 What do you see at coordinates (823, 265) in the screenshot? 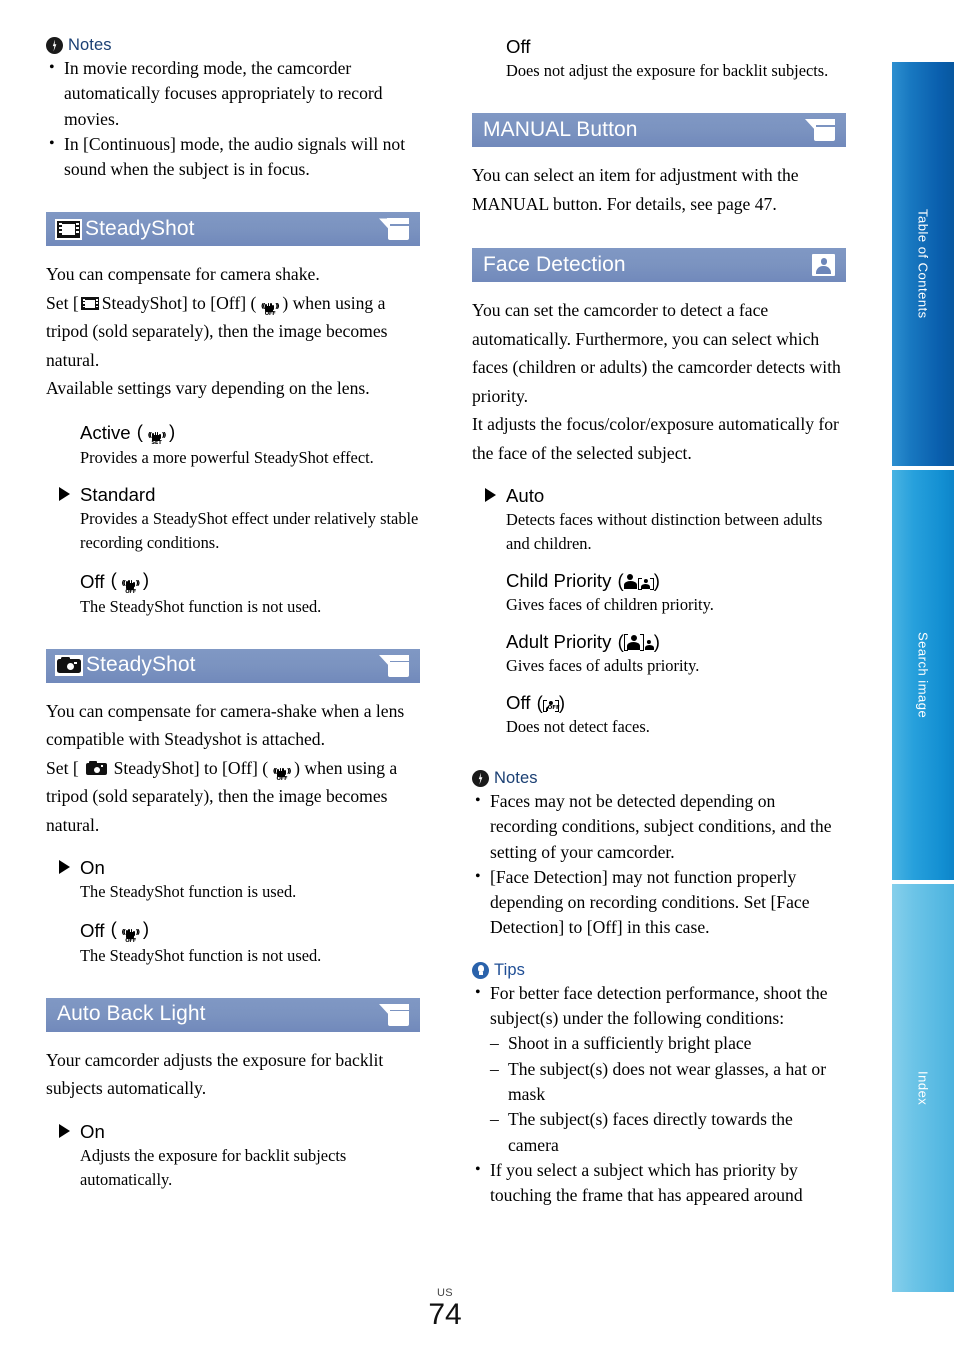
I see `face-icon` at bounding box center [823, 265].